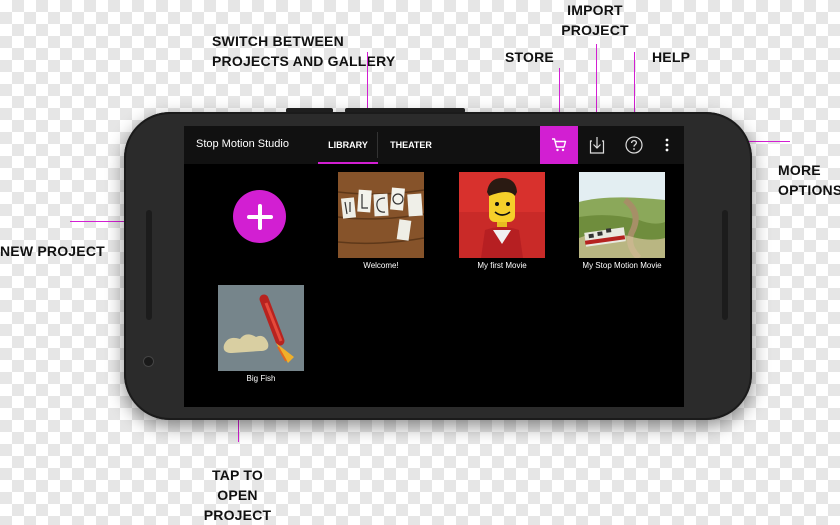  I want to click on callout-tap-to-open-text: TAP TO OPEN PROJECT, so click(237, 495).